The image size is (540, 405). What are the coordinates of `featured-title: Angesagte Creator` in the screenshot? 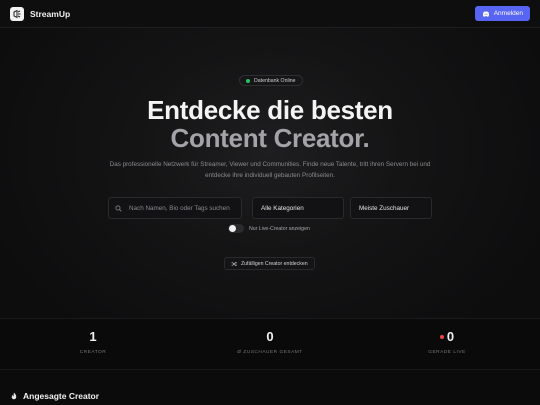 It's located at (61, 396).